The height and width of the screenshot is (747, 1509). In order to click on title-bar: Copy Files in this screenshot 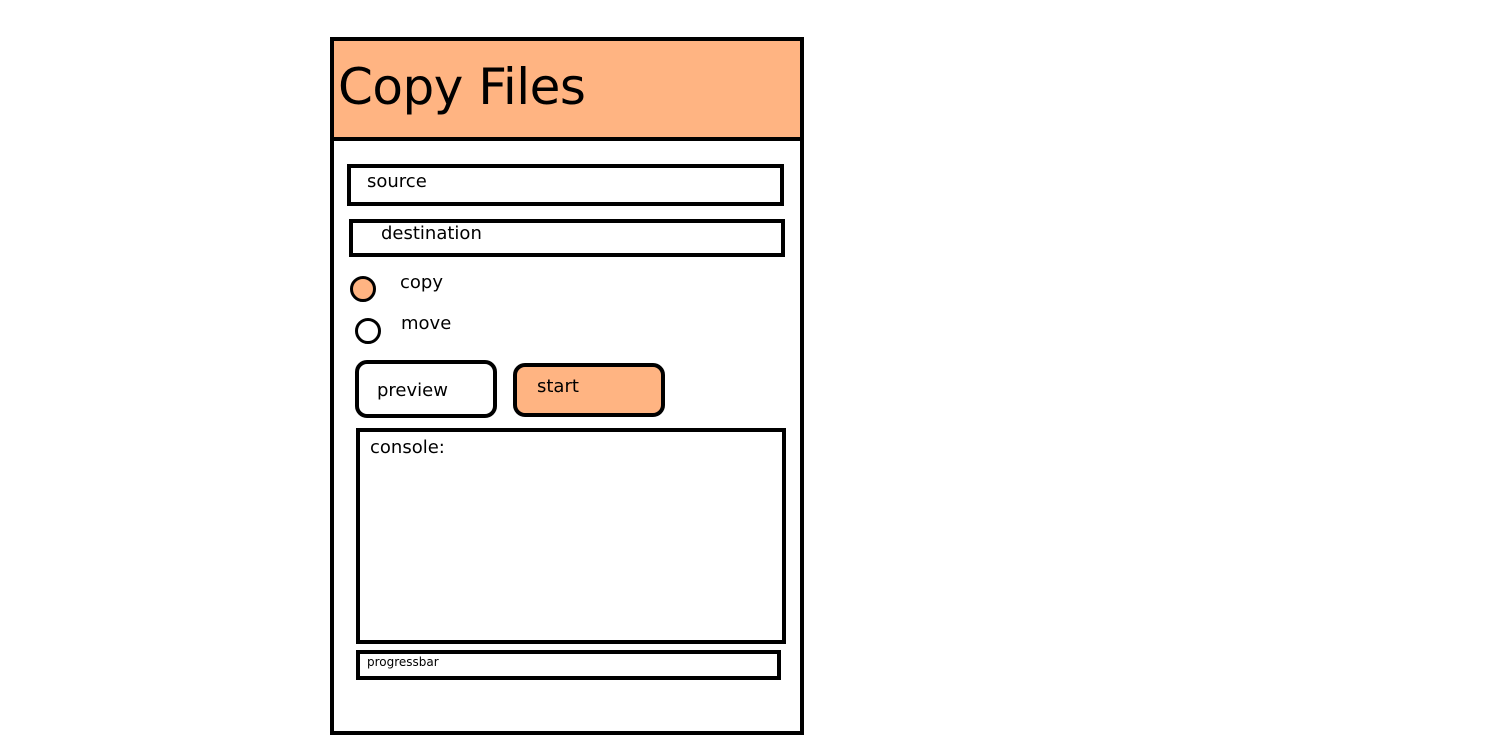, I will do `click(567, 91)`.